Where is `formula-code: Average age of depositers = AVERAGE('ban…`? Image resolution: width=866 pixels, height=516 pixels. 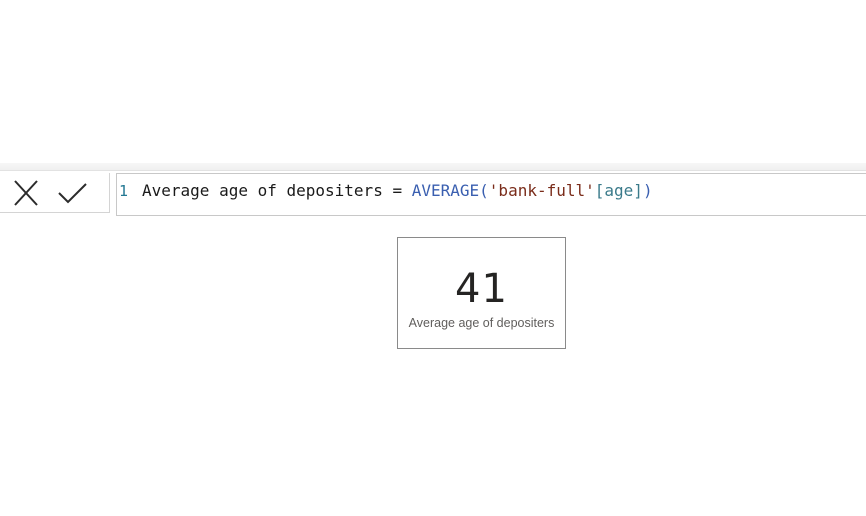 formula-code: Average age of depositers = AVERAGE('ban… is located at coordinates (397, 191).